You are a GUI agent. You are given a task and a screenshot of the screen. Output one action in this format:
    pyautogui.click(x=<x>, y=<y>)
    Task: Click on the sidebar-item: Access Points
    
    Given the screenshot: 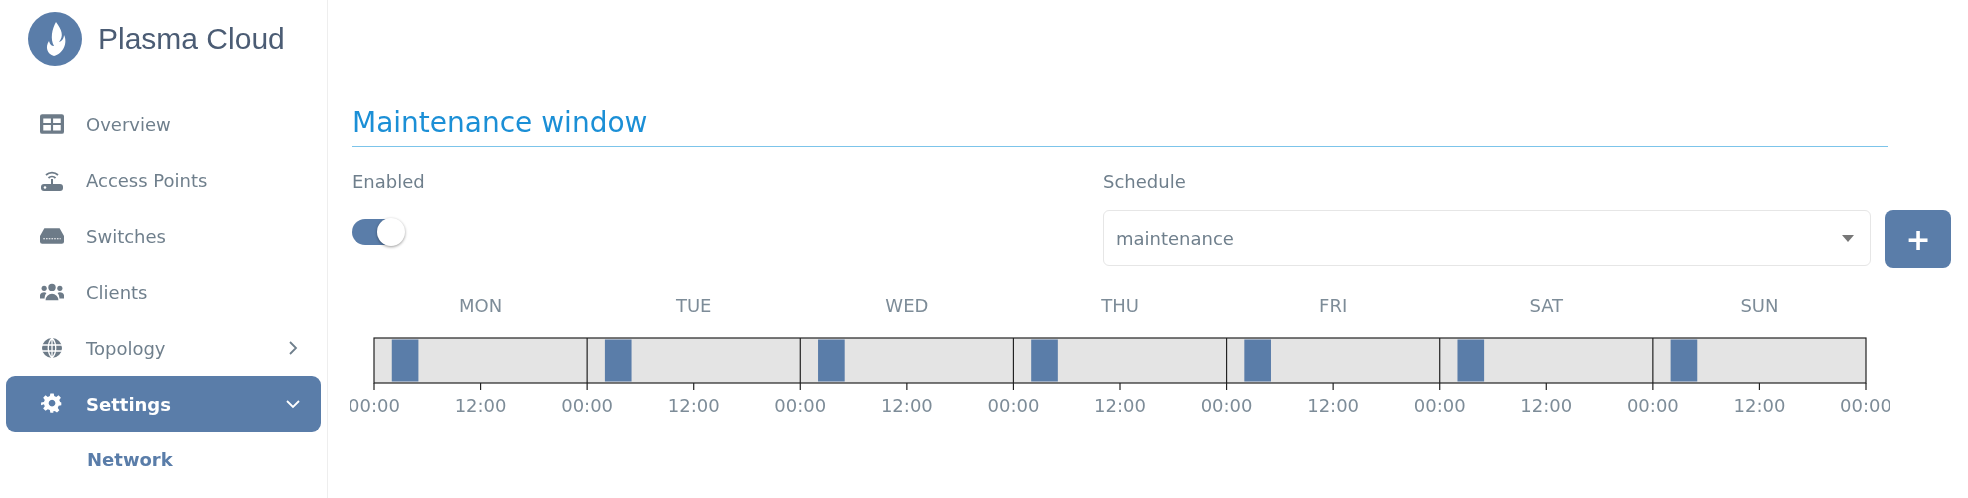 What is the action you would take?
    pyautogui.click(x=163, y=180)
    